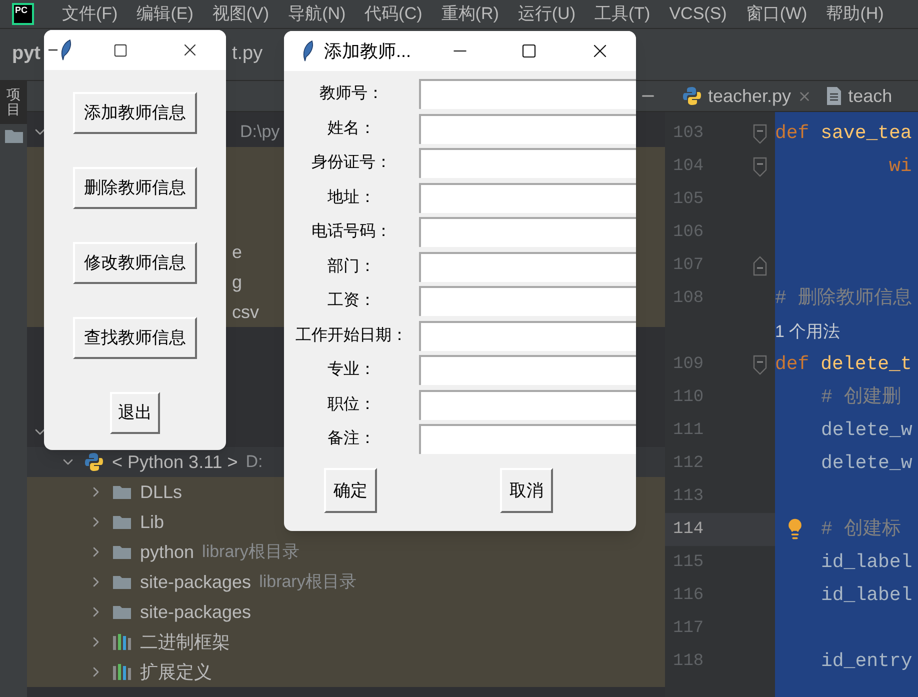 The height and width of the screenshot is (697, 918). I want to click on file-icon, so click(834, 96).